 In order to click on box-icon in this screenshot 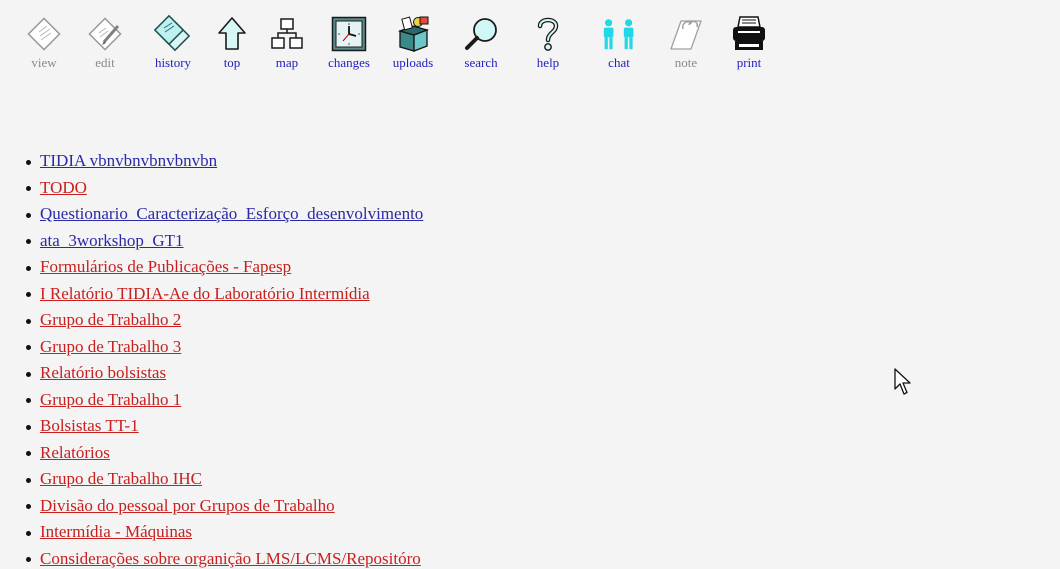, I will do `click(413, 34)`.